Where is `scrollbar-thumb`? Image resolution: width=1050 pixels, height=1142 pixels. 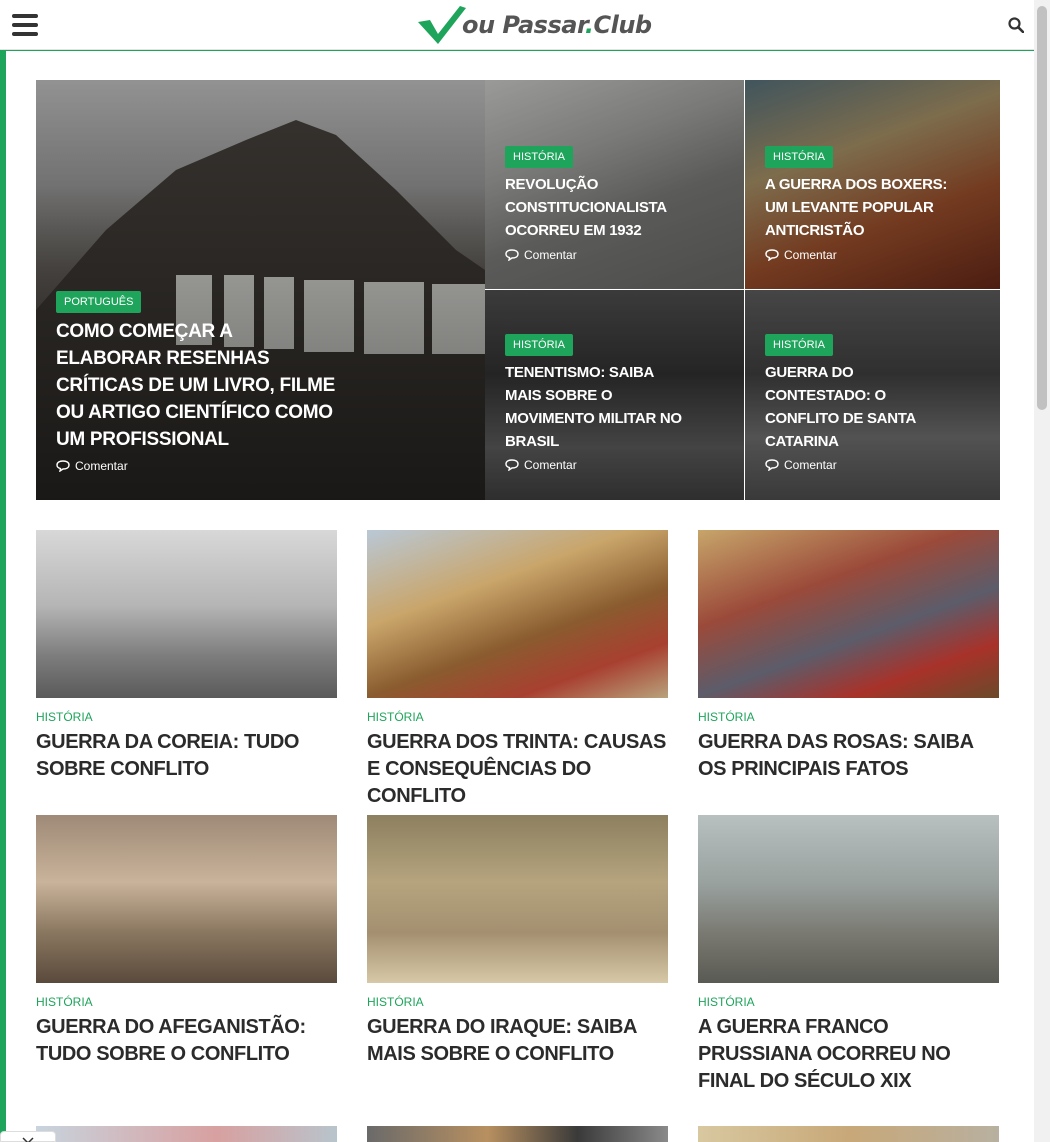 scrollbar-thumb is located at coordinates (1042, 208).